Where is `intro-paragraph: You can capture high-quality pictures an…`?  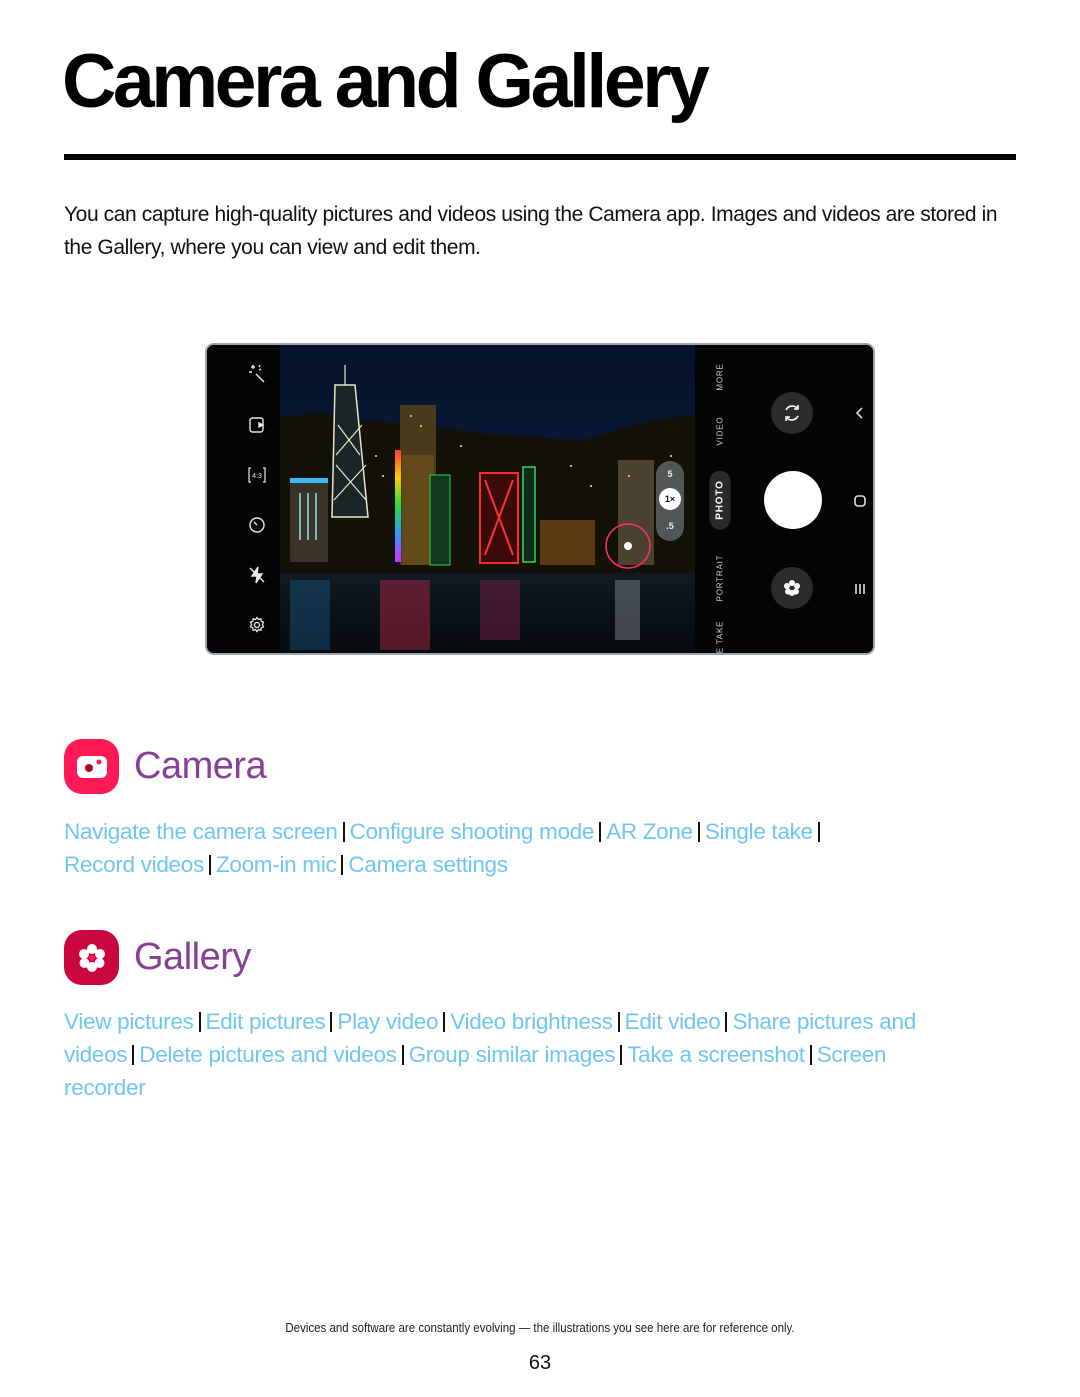
intro-paragraph: You can capture high-quality pictures an… is located at coordinates (531, 231).